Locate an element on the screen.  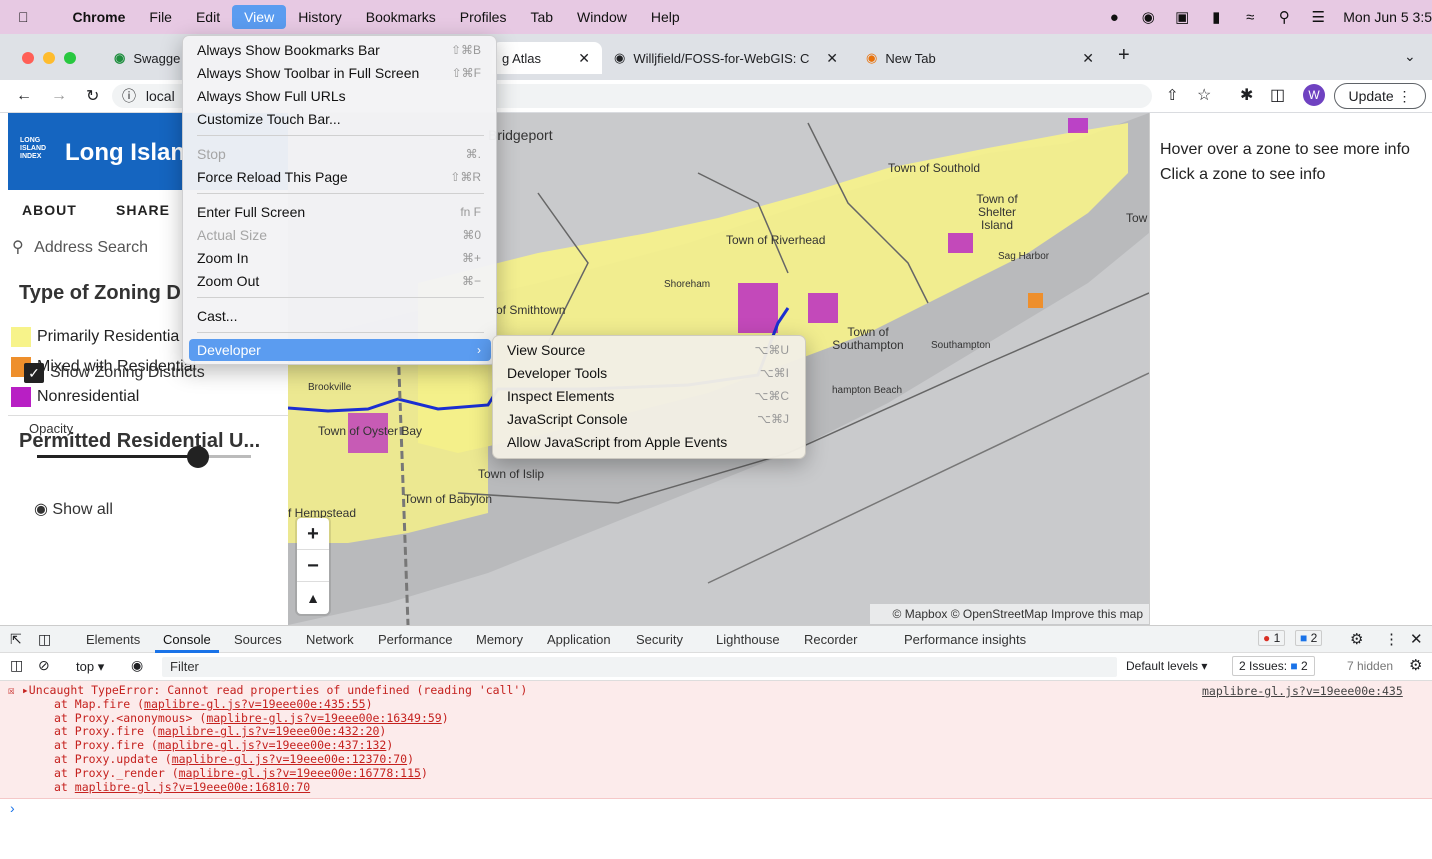
menu-item-inspect-elements: Inspect Elements ⌥⌘C is located at coordinates (649, 396).